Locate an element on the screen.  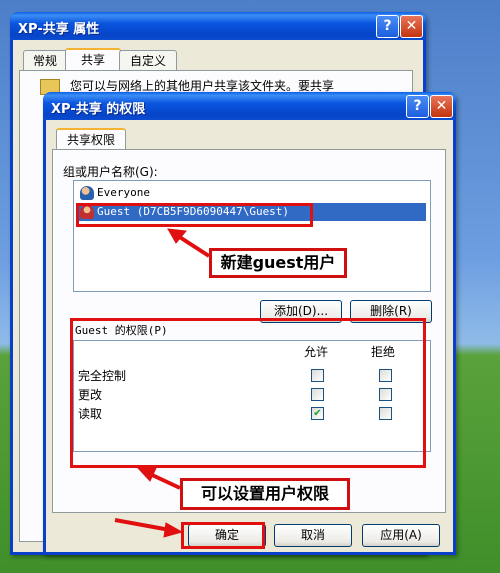
apply-button: 应用(A) is located at coordinates (401, 535).